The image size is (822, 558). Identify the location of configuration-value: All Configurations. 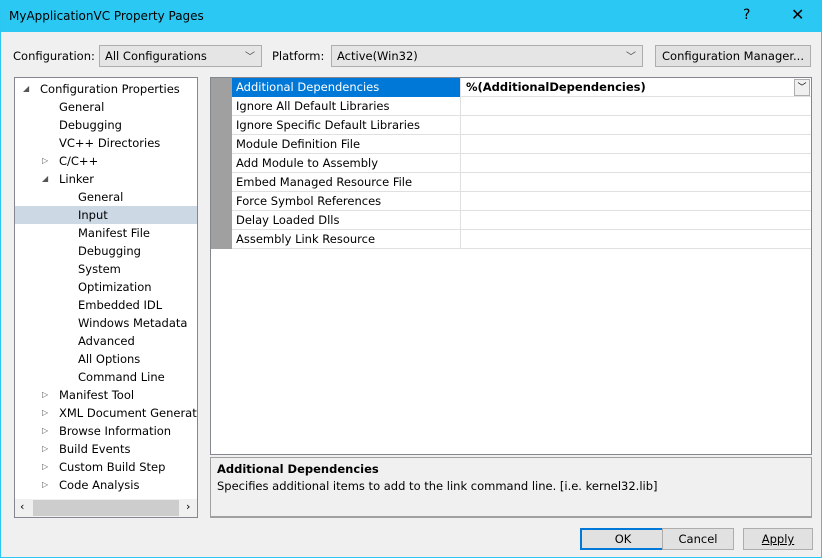
(156, 56).